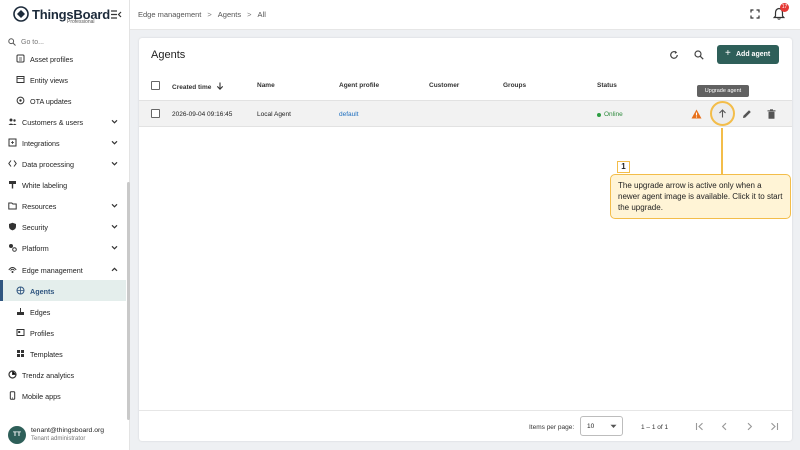  Describe the element at coordinates (749, 426) in the screenshot. I see `next-page-icon` at that location.